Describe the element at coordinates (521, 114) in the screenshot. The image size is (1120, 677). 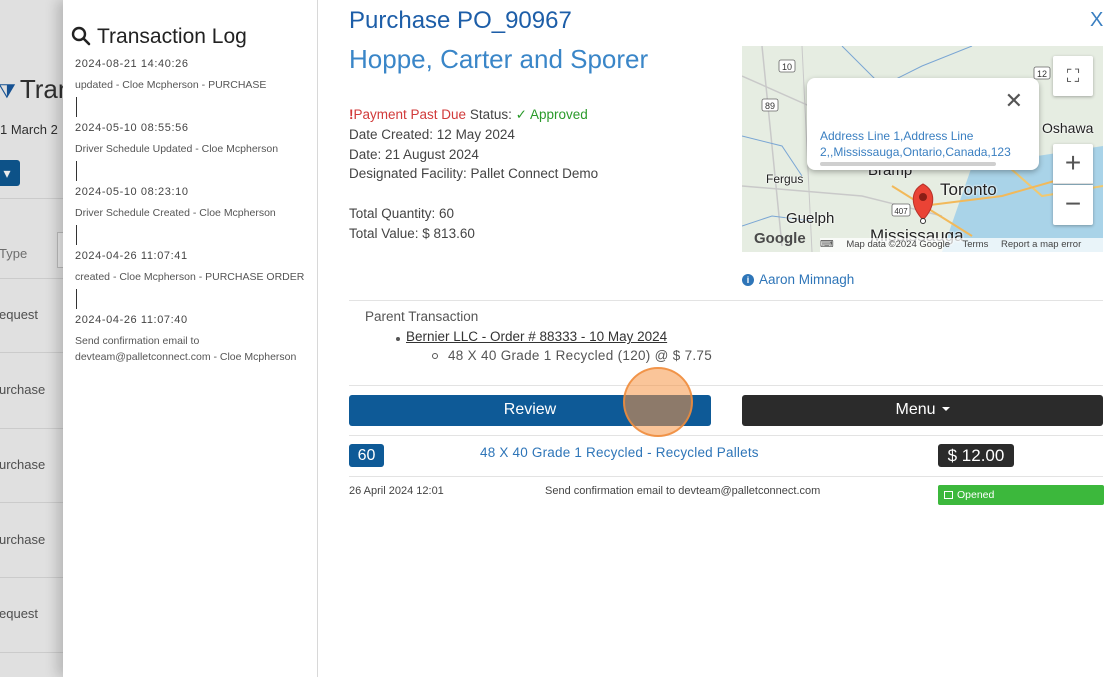
I see `check-icon: ✓` at that location.